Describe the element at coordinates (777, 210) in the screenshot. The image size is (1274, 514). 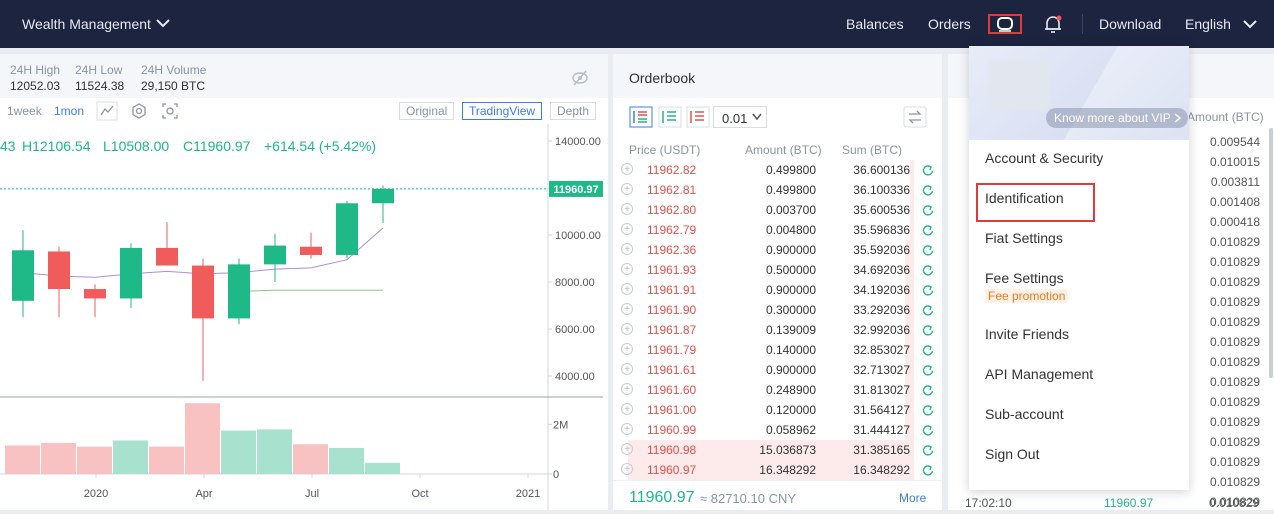
I see `orderbook-row: +11962.80 0.003700 35.600536` at that location.